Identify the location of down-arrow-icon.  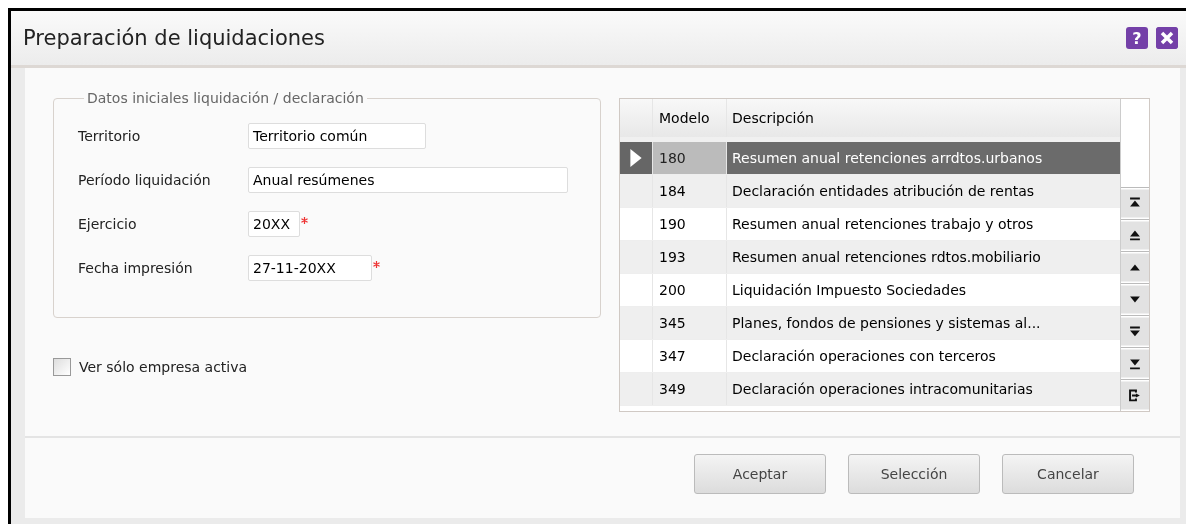
(1135, 299).